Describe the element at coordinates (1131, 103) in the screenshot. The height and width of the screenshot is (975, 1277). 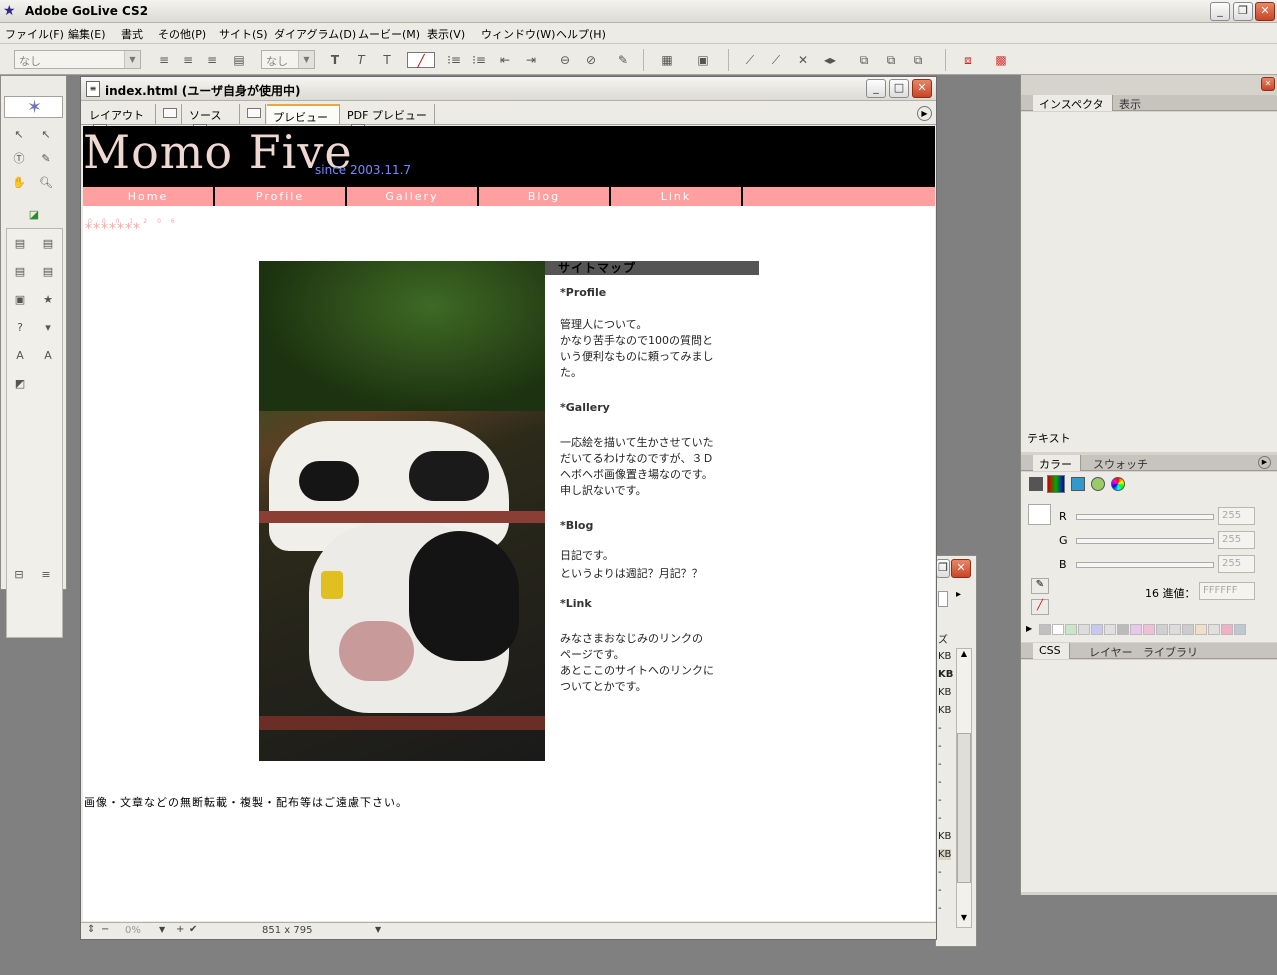
I see `tab-view: 表示` at that location.